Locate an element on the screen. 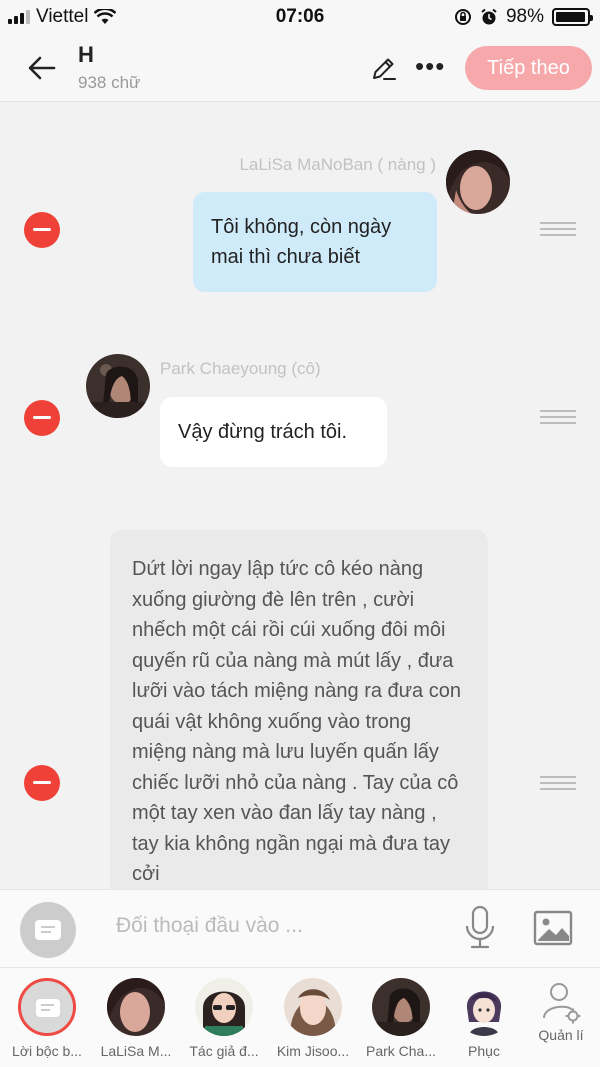 The height and width of the screenshot is (1067, 600). top-bar: H 938 chữ ••• Tiếp theo is located at coordinates (300, 68).